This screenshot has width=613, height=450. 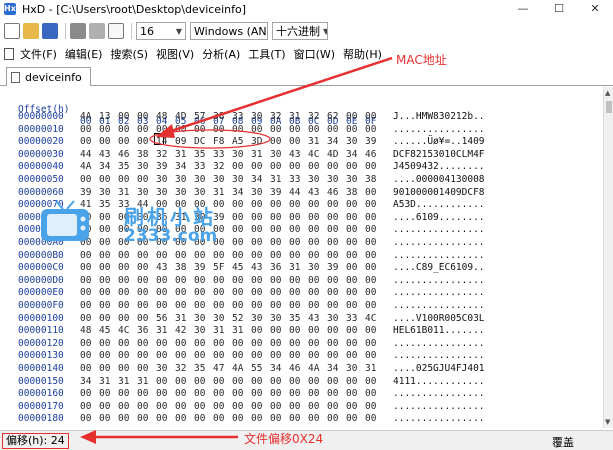 What do you see at coordinates (97, 31) in the screenshot?
I see `copy-icon` at bounding box center [97, 31].